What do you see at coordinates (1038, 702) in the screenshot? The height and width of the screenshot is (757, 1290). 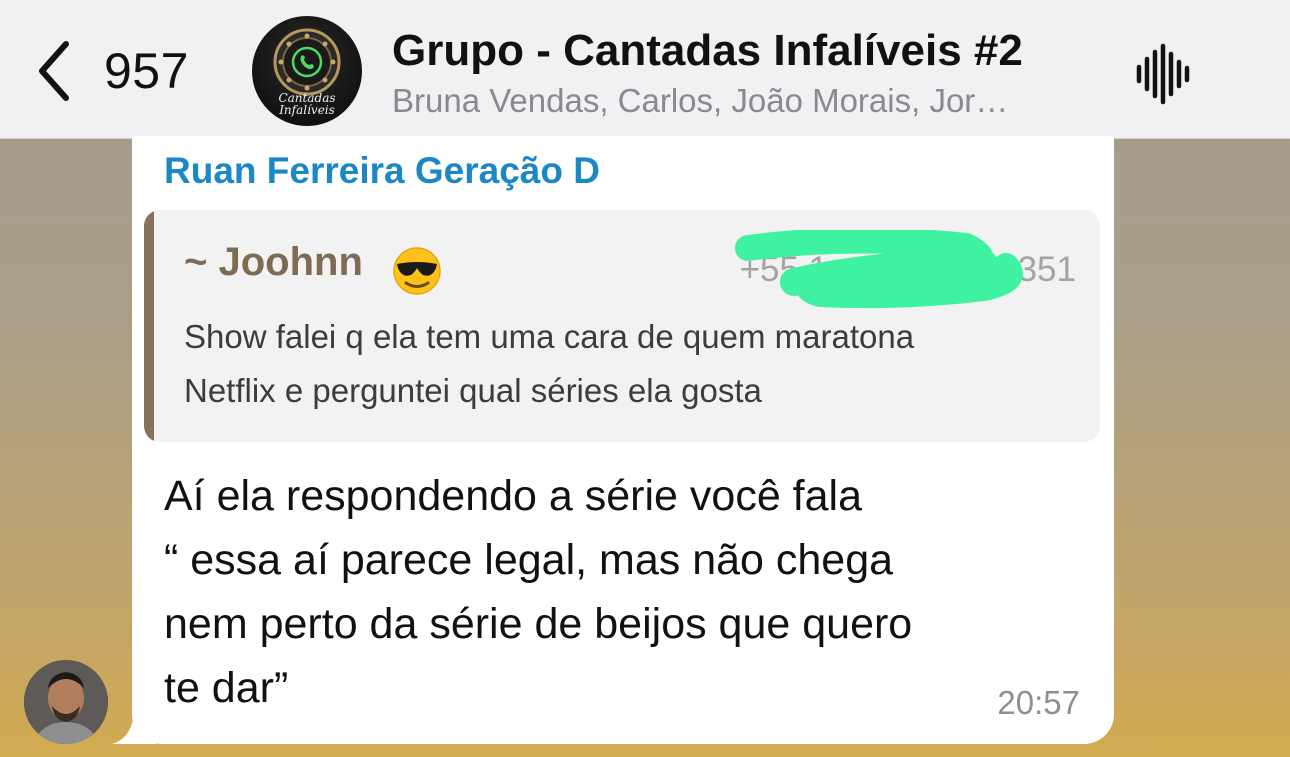 I see `message-timestamp: 20:57` at bounding box center [1038, 702].